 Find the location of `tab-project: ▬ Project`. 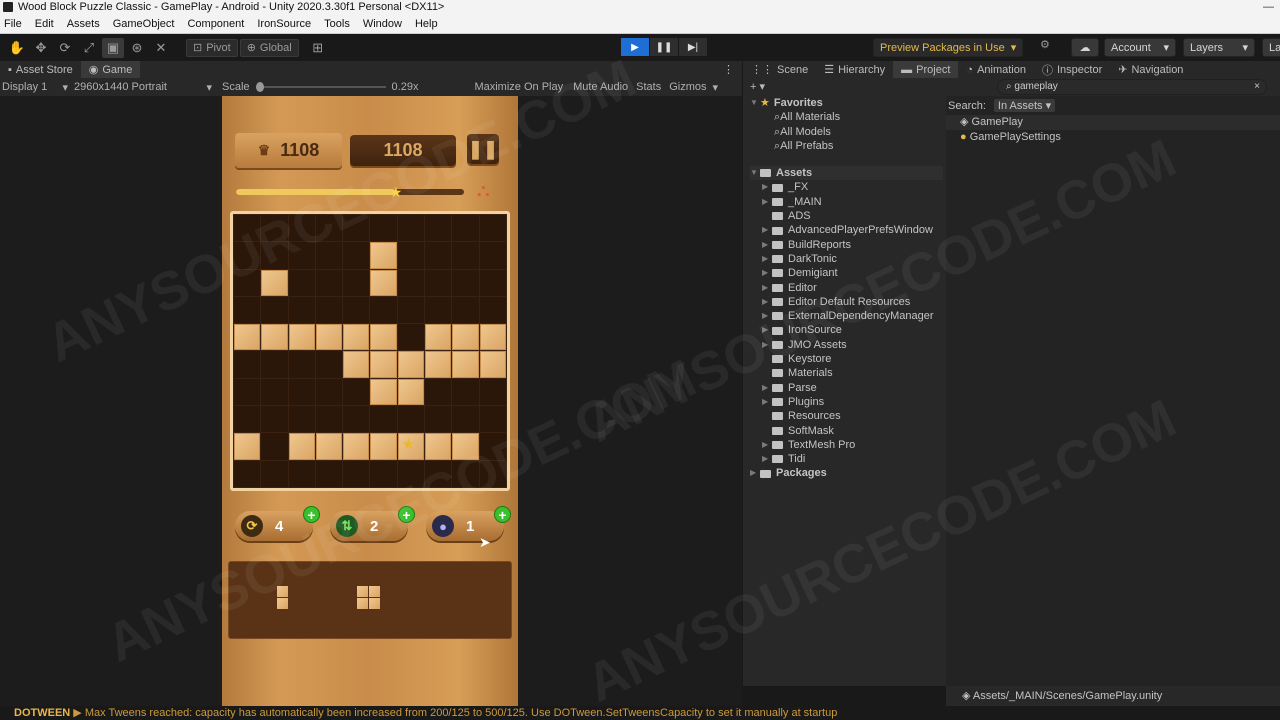

tab-project: ▬ Project is located at coordinates (926, 69).